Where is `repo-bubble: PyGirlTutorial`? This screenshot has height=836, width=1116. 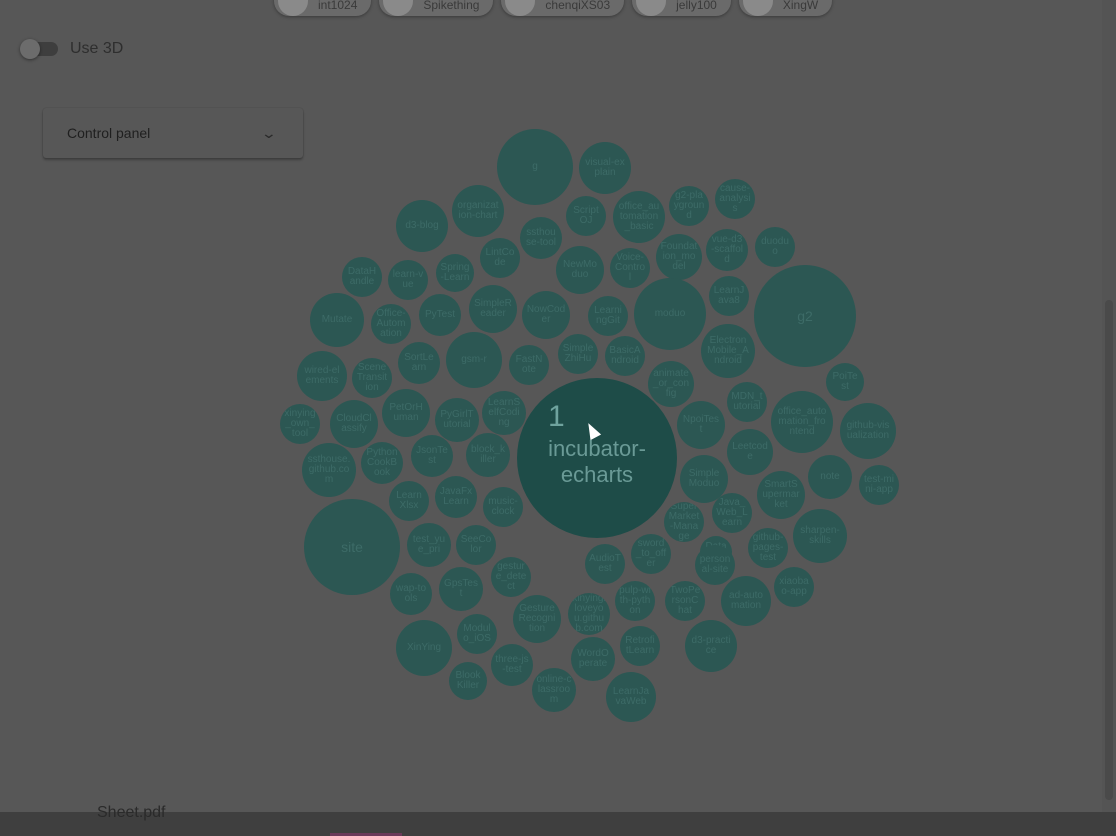 repo-bubble: PyGirlTutorial is located at coordinates (457, 420).